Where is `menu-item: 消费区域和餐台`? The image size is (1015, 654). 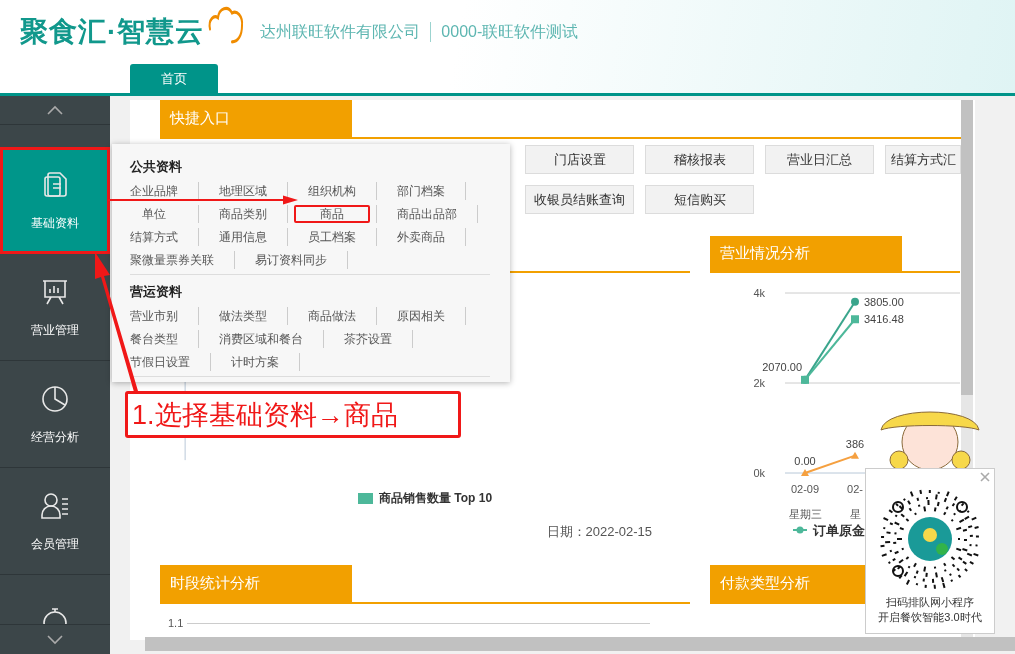 menu-item: 消费区域和餐台 is located at coordinates (261, 338).